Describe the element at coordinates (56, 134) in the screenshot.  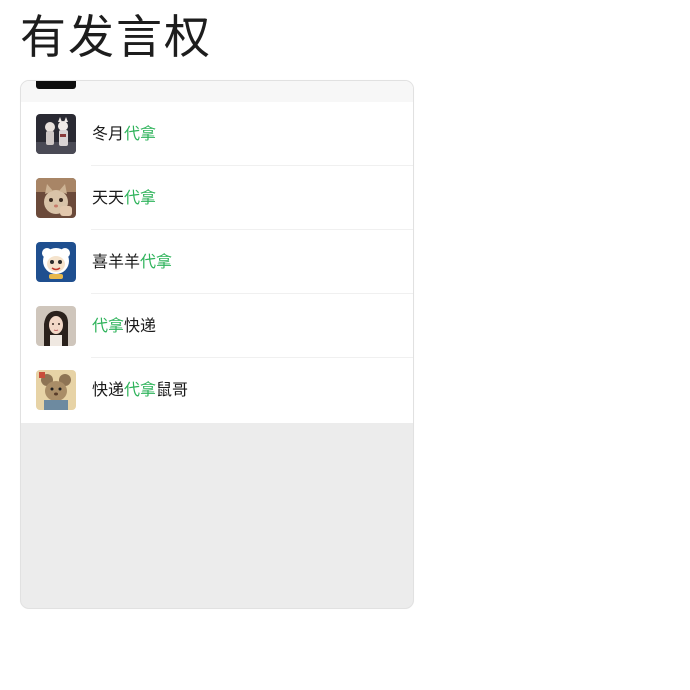
I see `anime-figures-avatar` at that location.